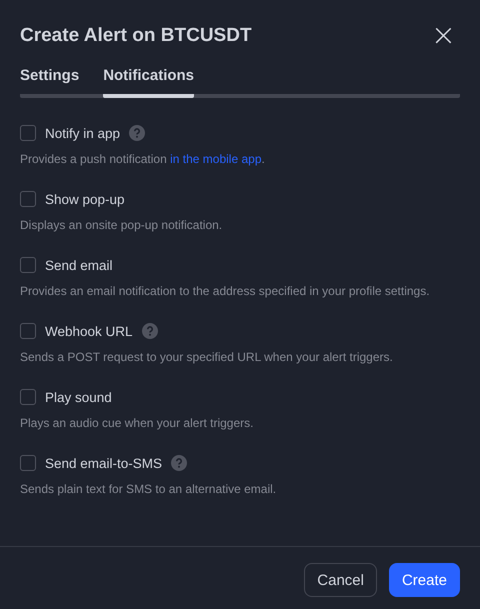 The height and width of the screenshot is (609, 480). I want to click on option-label: Send email, so click(79, 265).